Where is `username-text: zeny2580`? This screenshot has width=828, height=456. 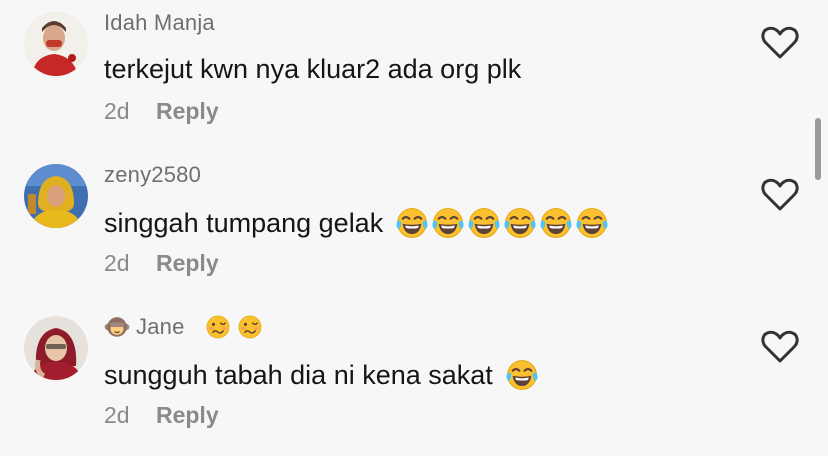
username-text: zeny2580 is located at coordinates (153, 174).